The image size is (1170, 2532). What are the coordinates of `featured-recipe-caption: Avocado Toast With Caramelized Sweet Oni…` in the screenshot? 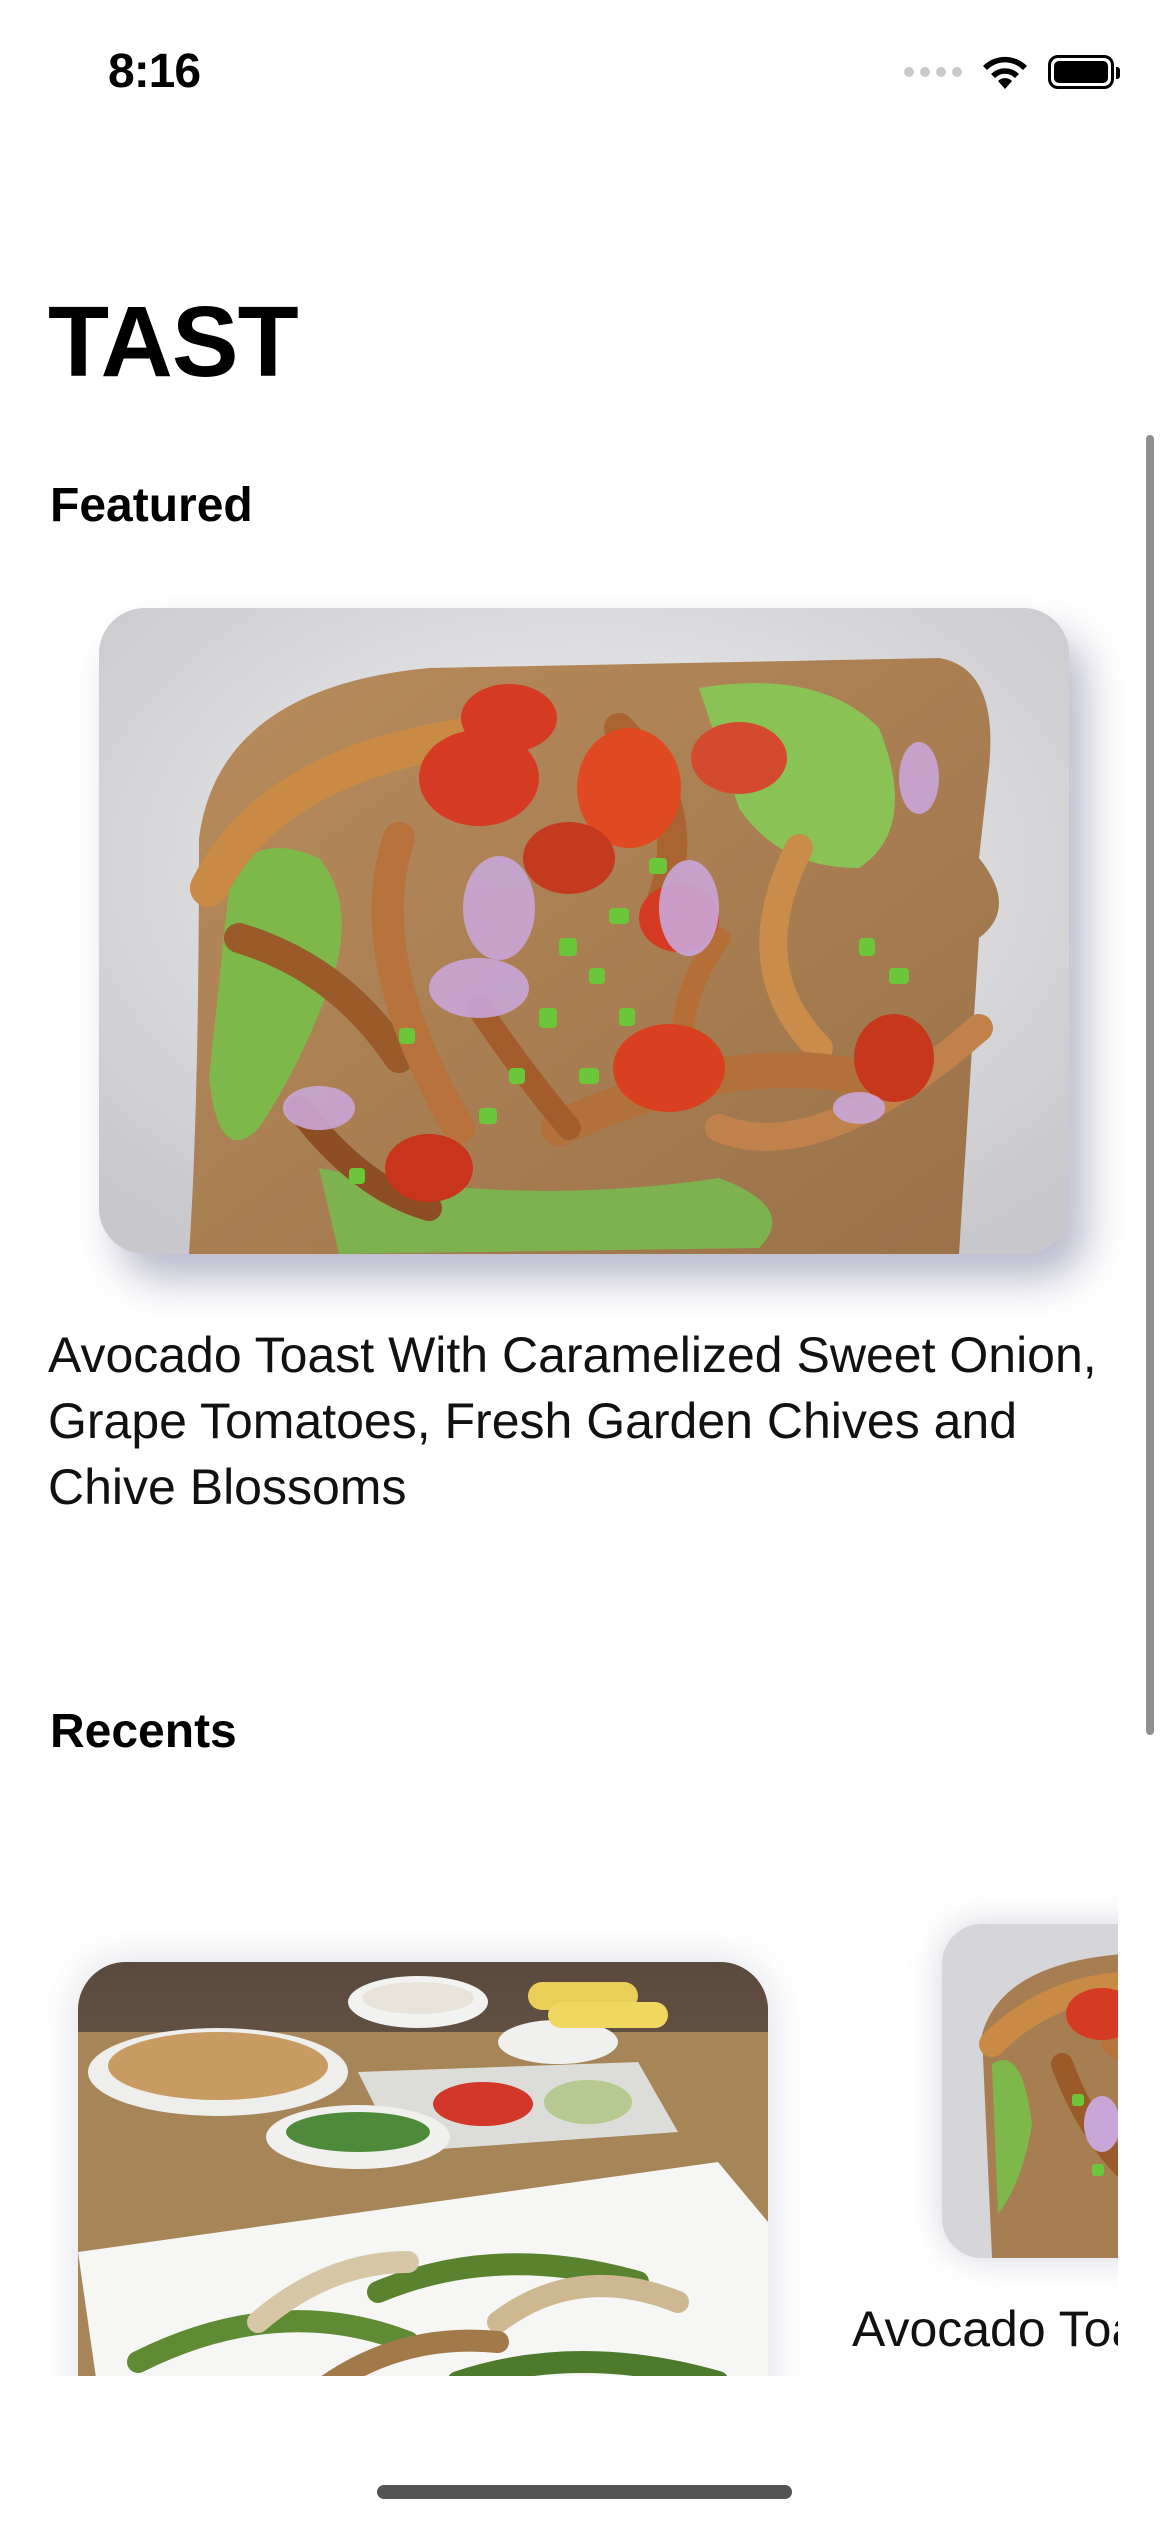 It's located at (588, 1421).